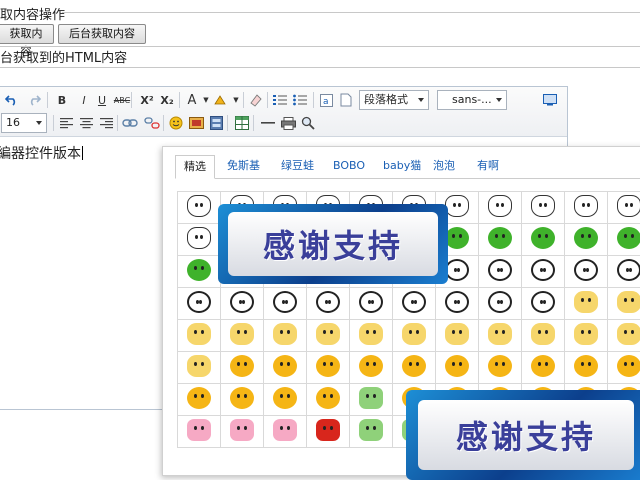 The image size is (640, 480). What do you see at coordinates (130, 123) in the screenshot?
I see `link-icon` at bounding box center [130, 123].